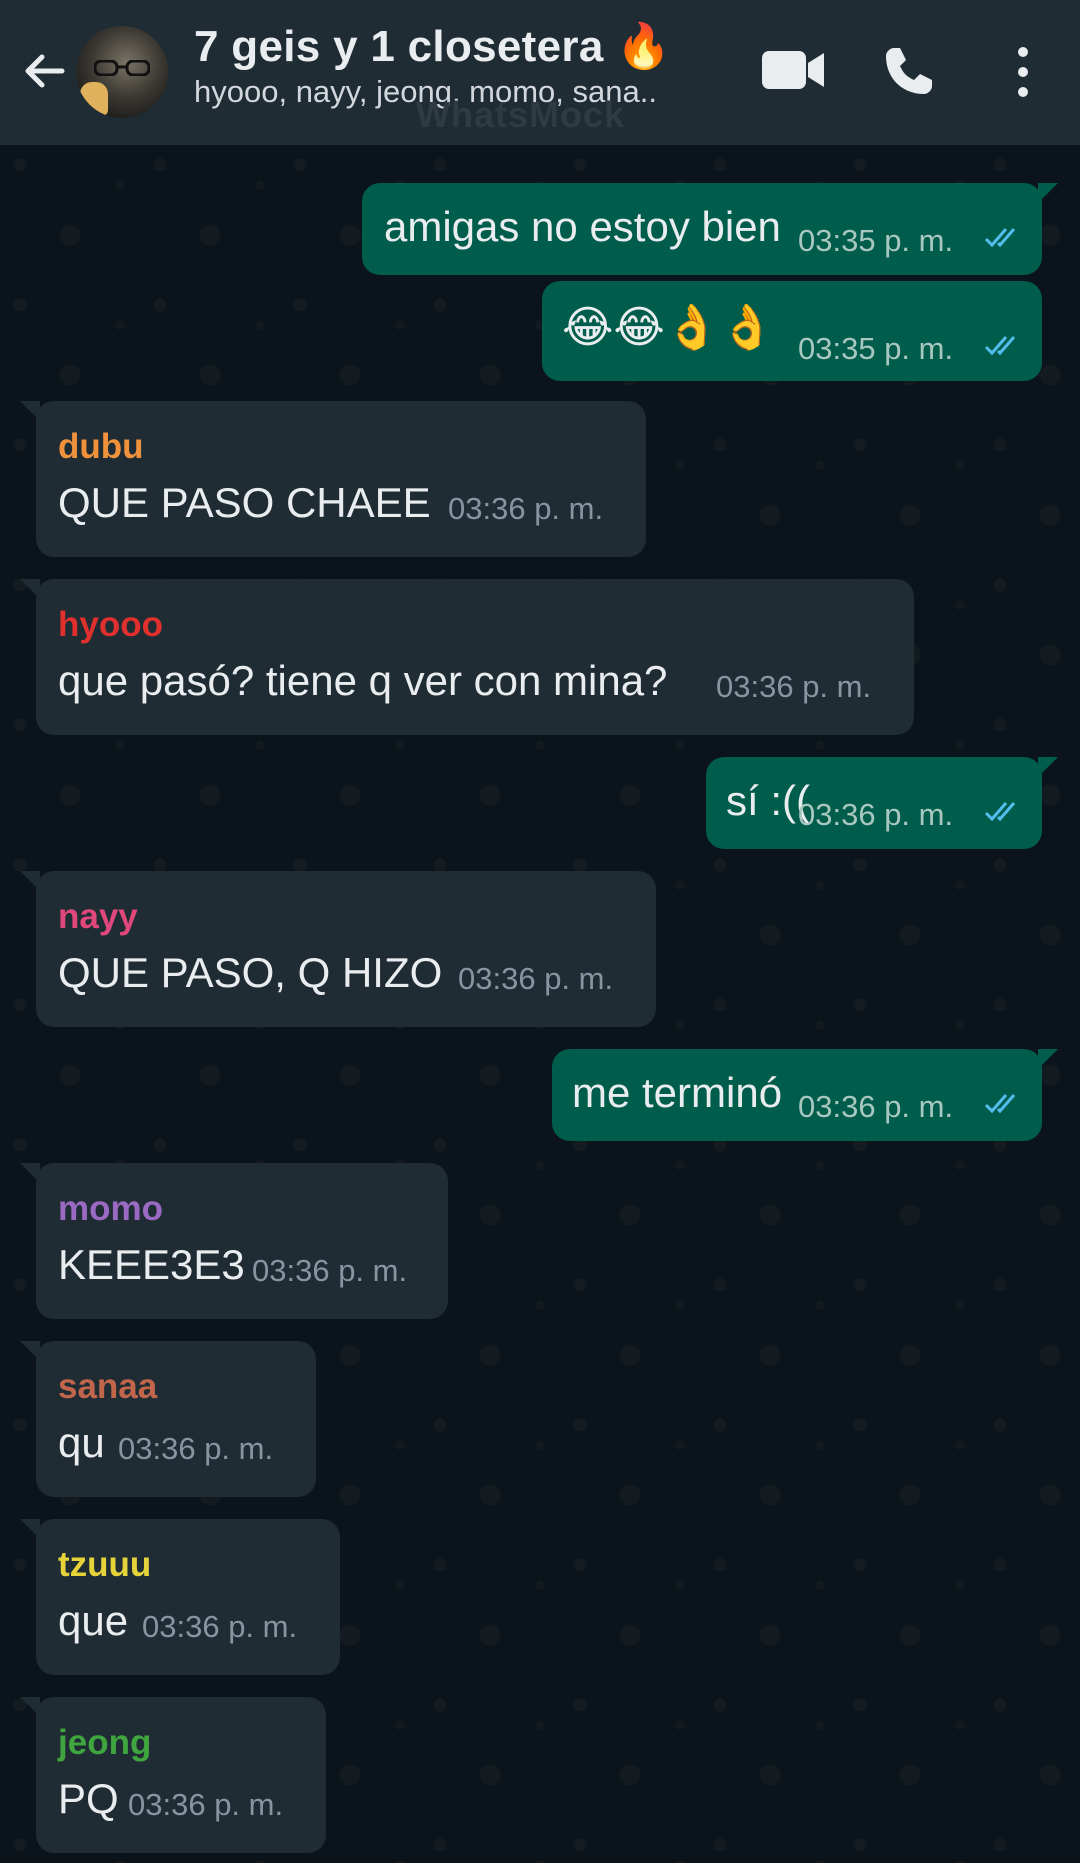  What do you see at coordinates (122, 72) in the screenshot?
I see `group-avatar` at bounding box center [122, 72].